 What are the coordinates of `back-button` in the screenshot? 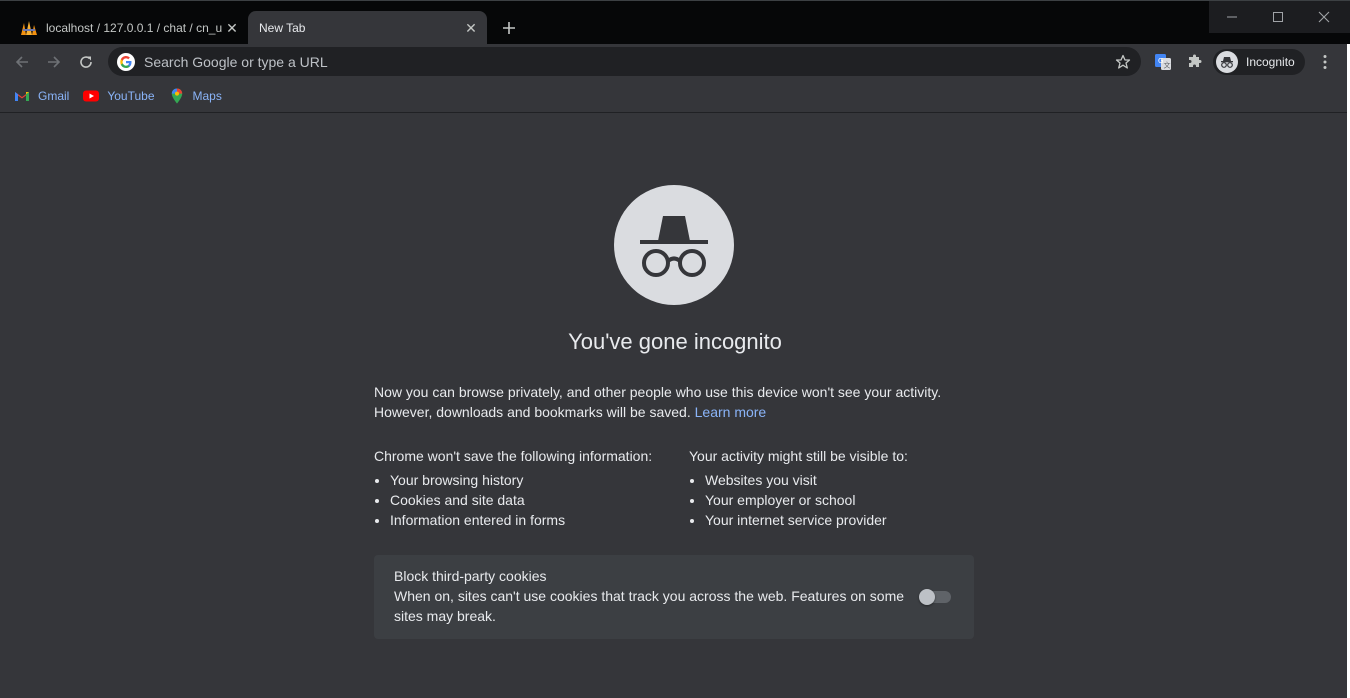 It's located at (22, 62).